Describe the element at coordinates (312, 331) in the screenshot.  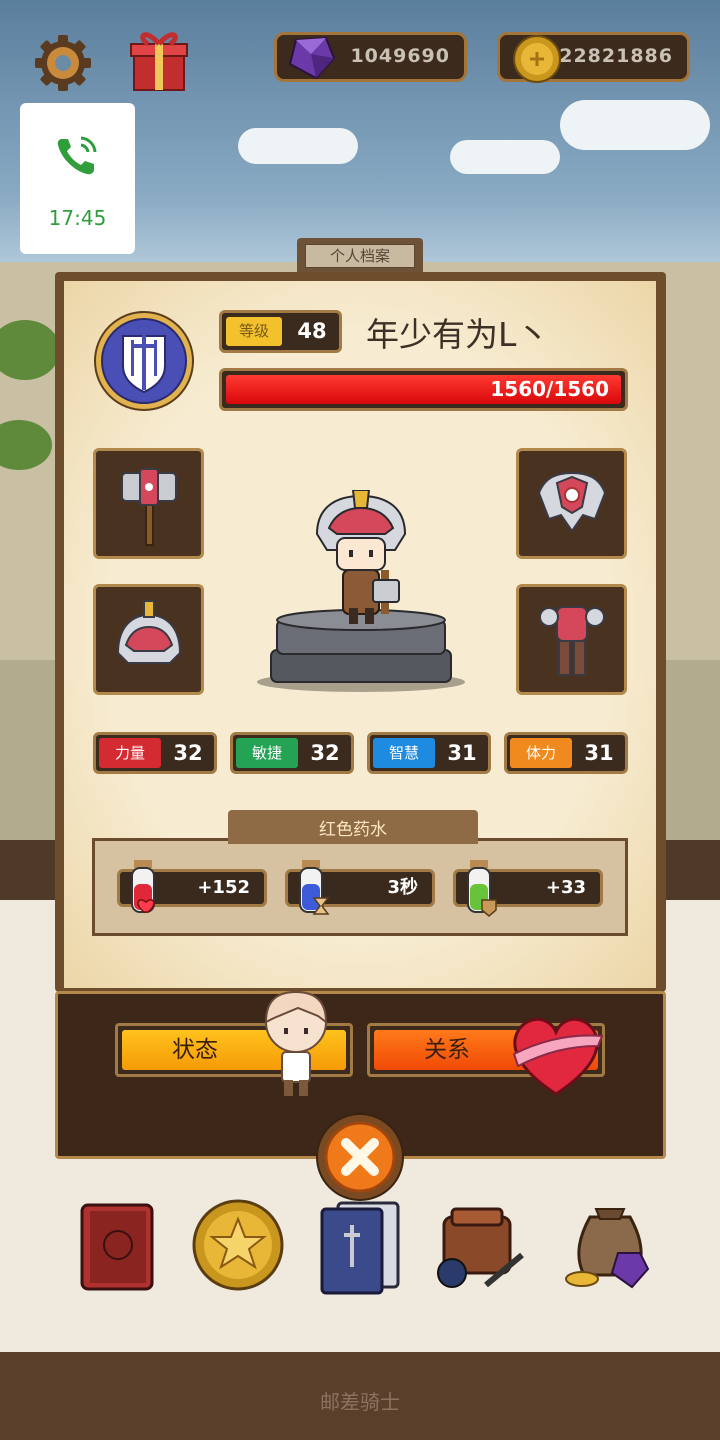
I see `level-value: 48` at that location.